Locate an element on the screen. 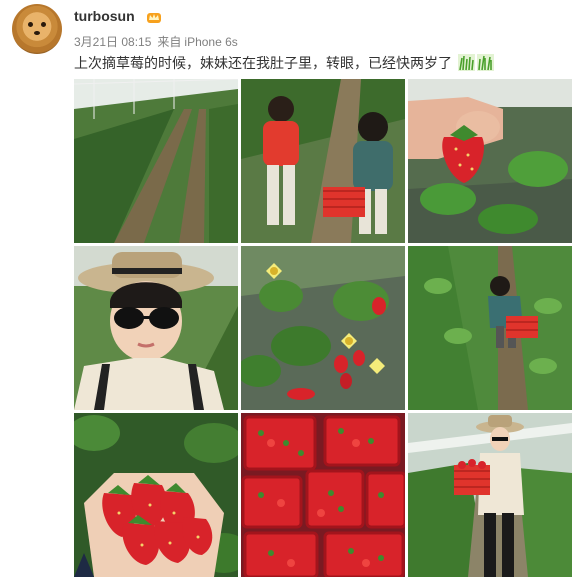 Image resolution: width=583 pixels, height=587 pixels. avatar-eye-left is located at coordinates (30, 24).